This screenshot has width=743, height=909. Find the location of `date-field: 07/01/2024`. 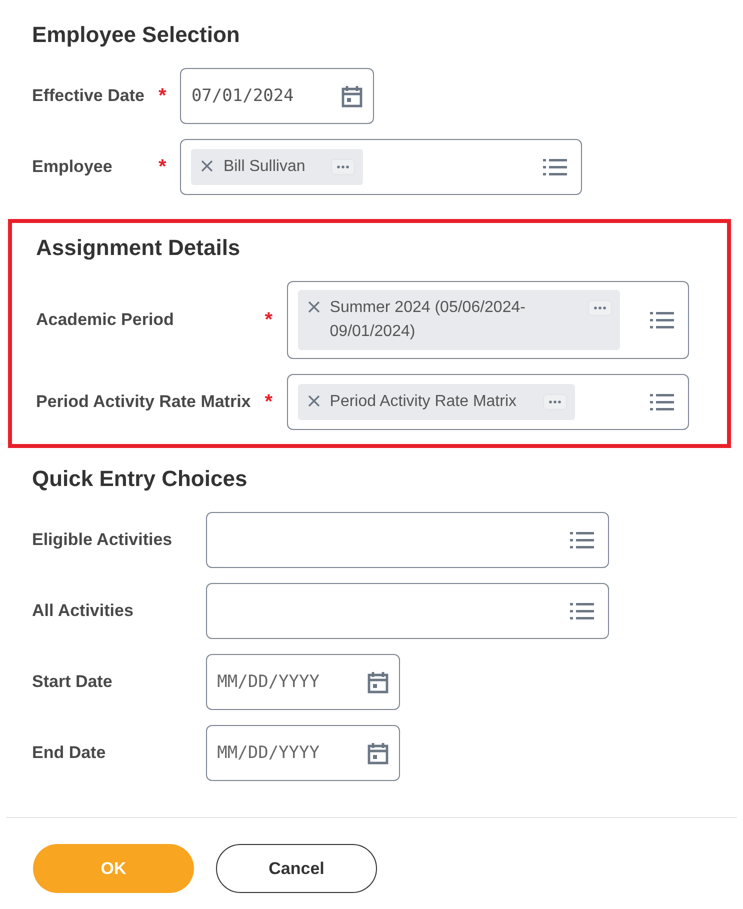

date-field: 07/01/2024 is located at coordinates (277, 96).